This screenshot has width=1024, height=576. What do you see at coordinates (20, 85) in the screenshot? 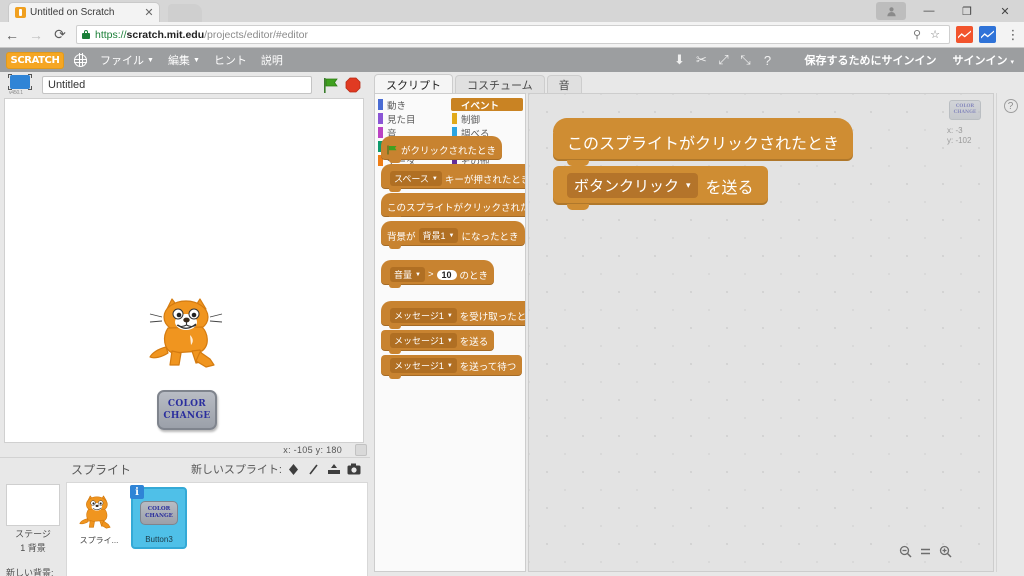
I see `stage-size-toggle: v450.1` at bounding box center [20, 85].